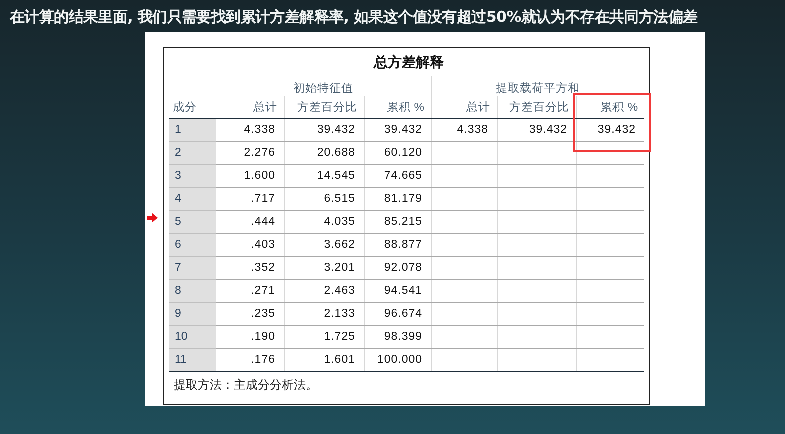  I want to click on row-header-cell: 2, so click(192, 153).